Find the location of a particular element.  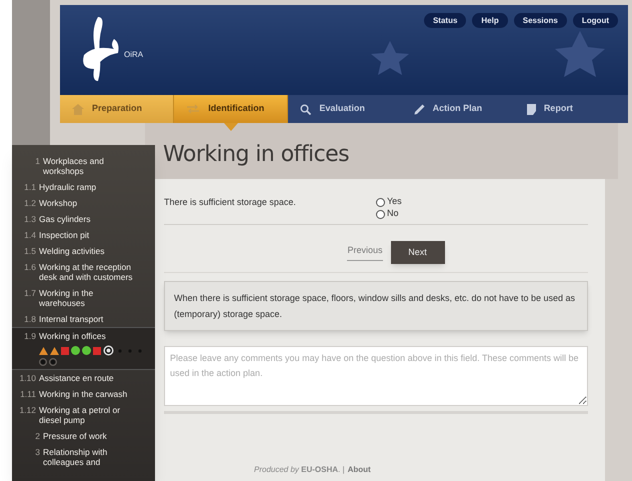

item-label: Assistance en route is located at coordinates (77, 378).